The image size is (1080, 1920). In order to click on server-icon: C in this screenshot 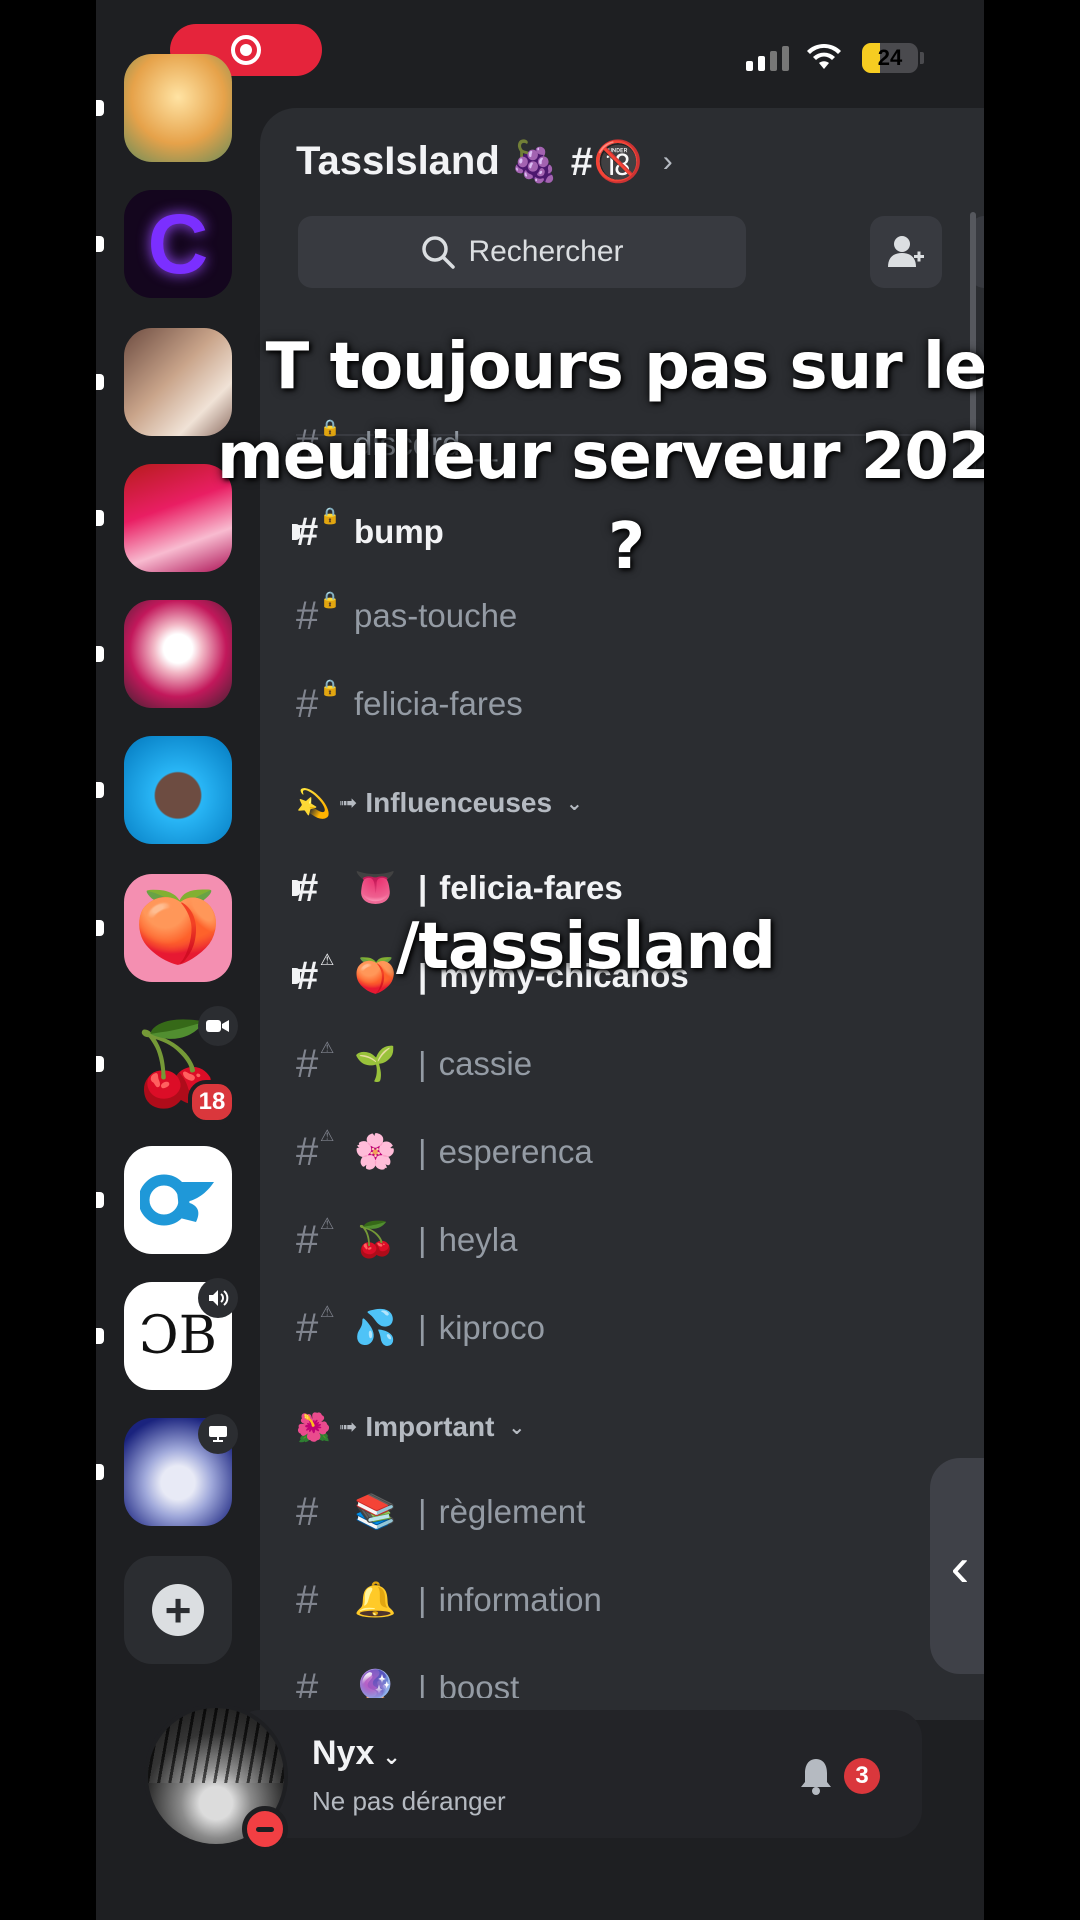, I will do `click(178, 244)`.